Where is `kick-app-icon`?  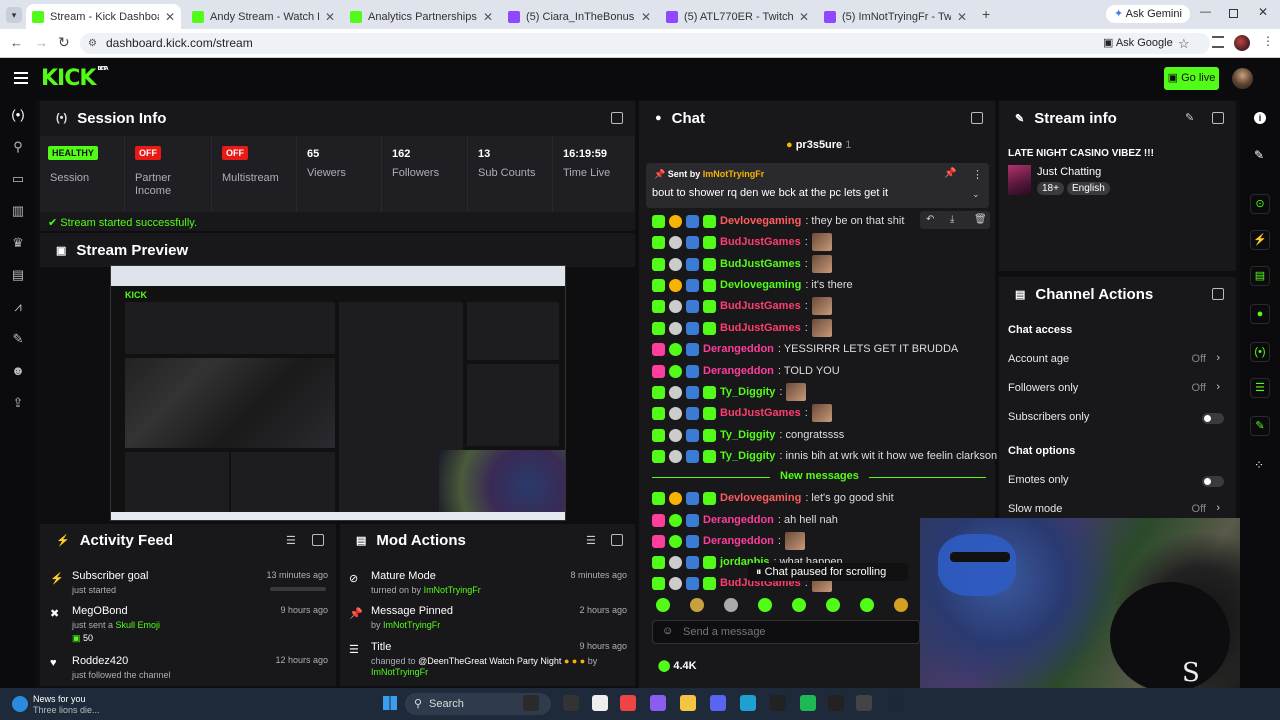 kick-app-icon is located at coordinates (836, 703).